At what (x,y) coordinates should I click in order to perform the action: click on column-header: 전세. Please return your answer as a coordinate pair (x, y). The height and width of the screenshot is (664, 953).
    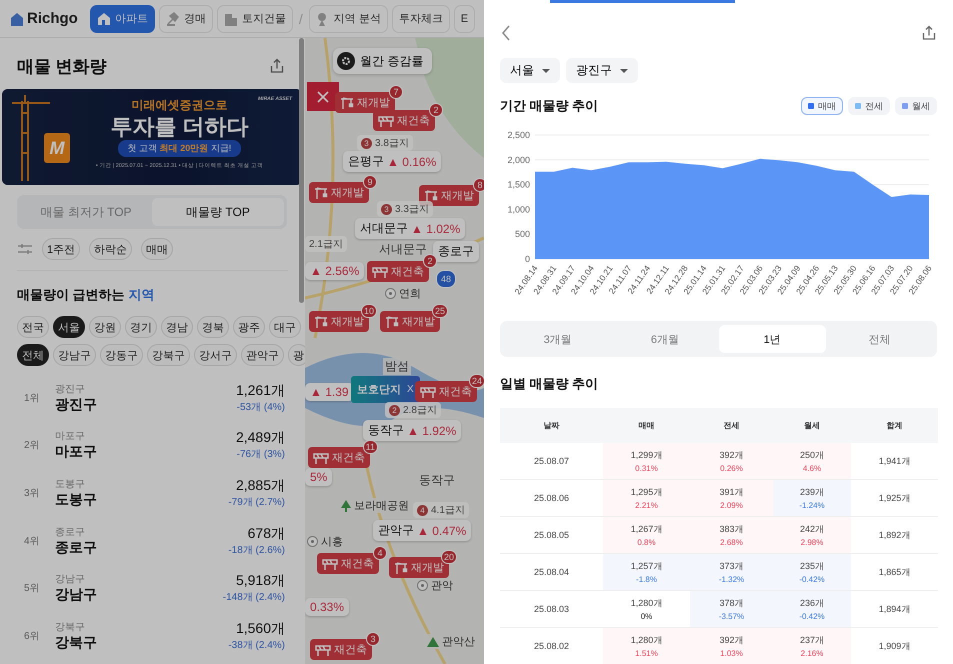
    Looking at the image, I should click on (731, 425).